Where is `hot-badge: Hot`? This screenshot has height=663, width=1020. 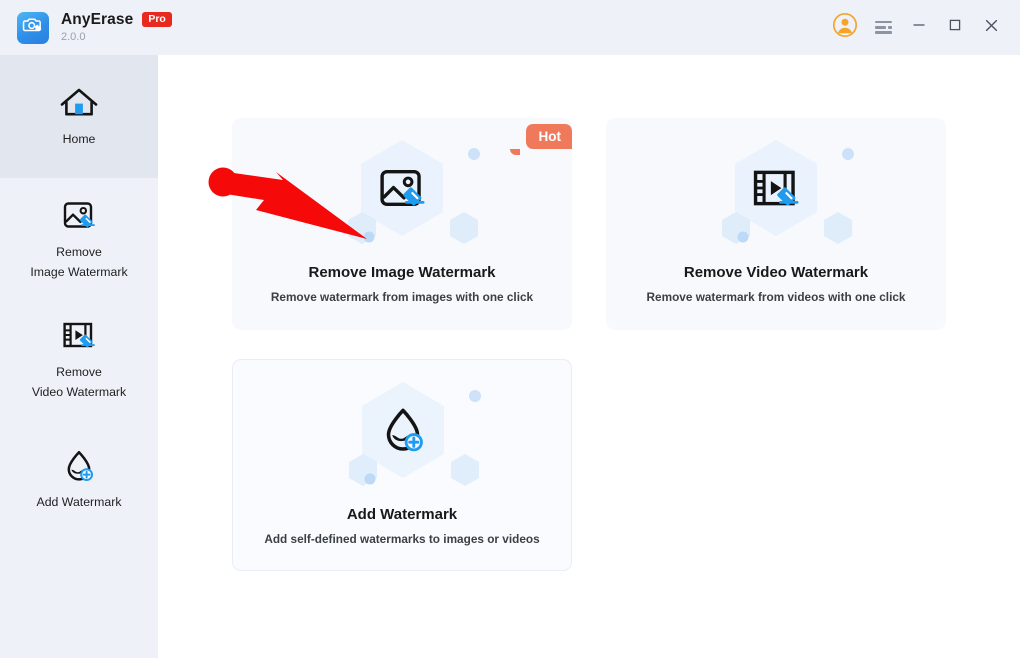 hot-badge: Hot is located at coordinates (548, 136).